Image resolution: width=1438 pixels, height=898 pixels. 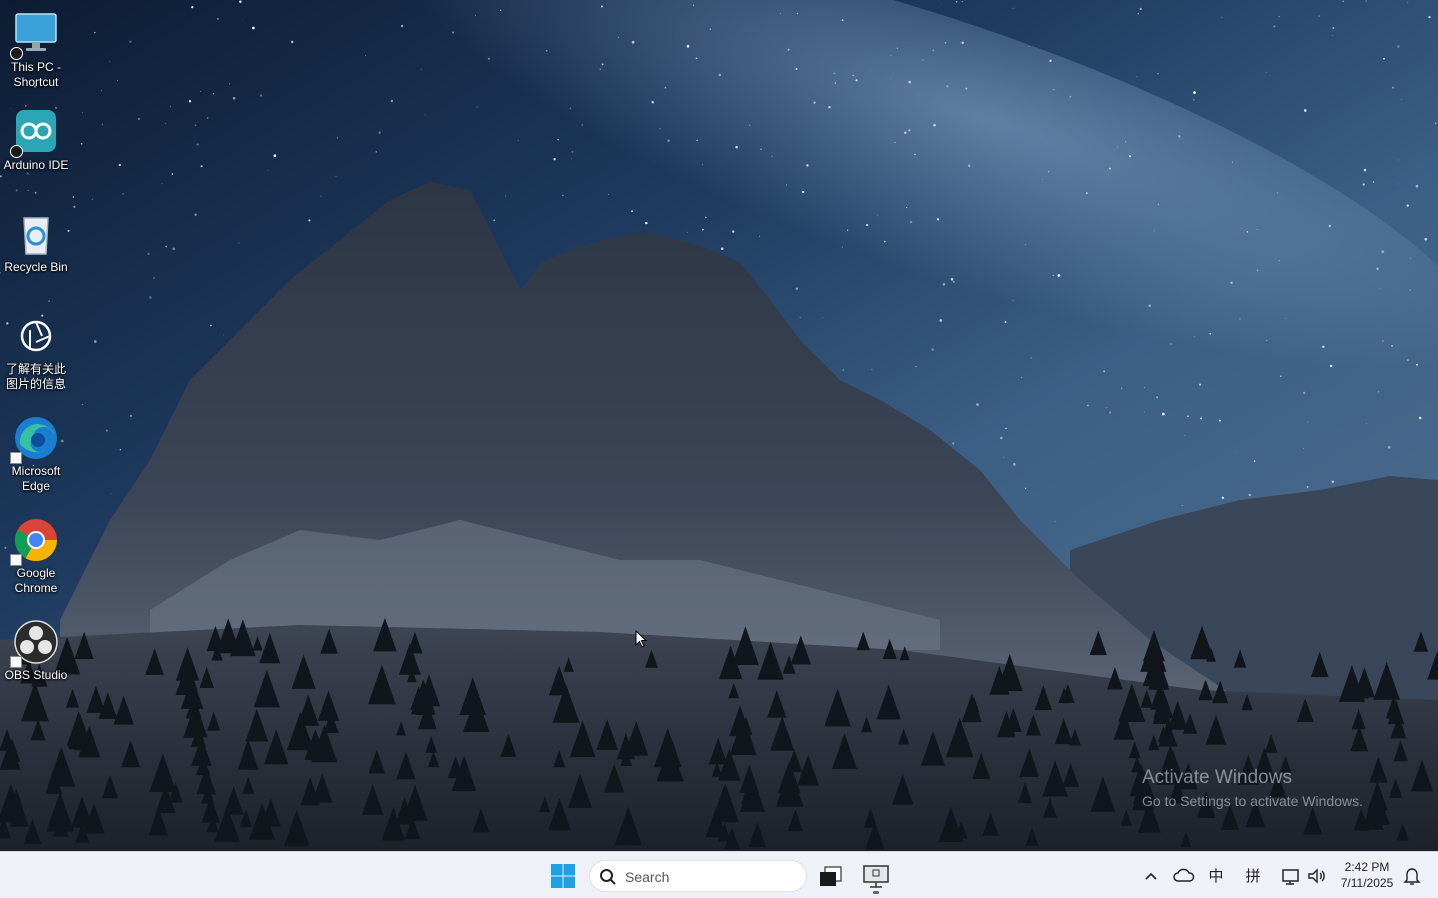 I want to click on pinned-app-remote-desktop, so click(x=876, y=877).